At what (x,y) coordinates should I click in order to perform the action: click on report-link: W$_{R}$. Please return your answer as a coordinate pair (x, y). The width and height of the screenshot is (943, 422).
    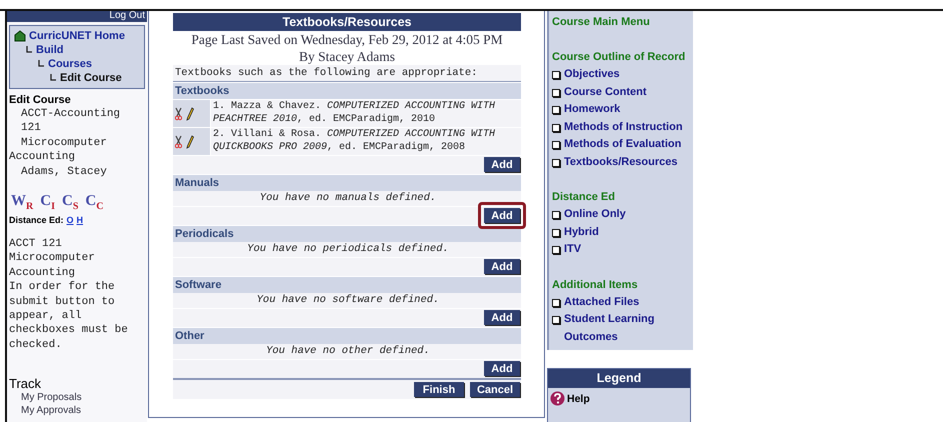
    Looking at the image, I should click on (22, 202).